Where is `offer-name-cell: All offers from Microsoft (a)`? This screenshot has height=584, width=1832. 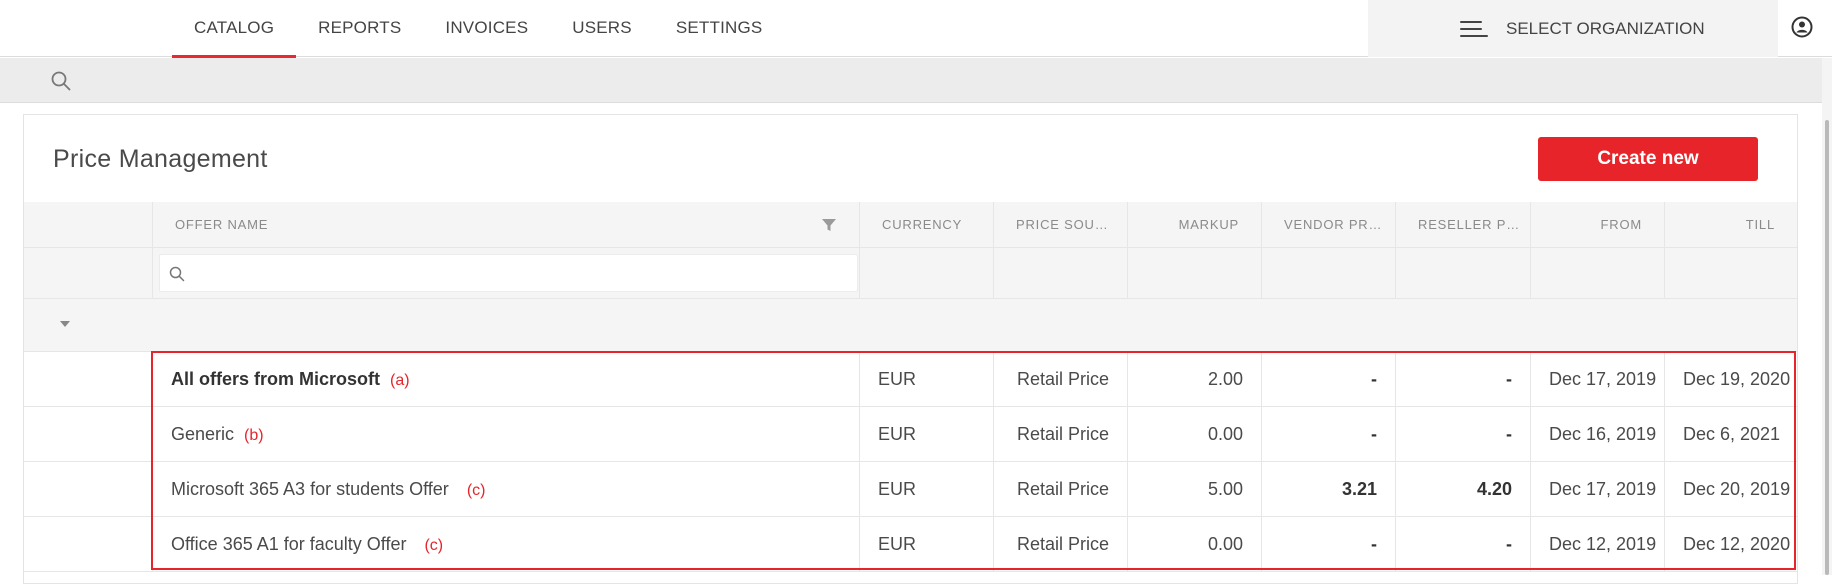 offer-name-cell: All offers from Microsoft (a) is located at coordinates (506, 379).